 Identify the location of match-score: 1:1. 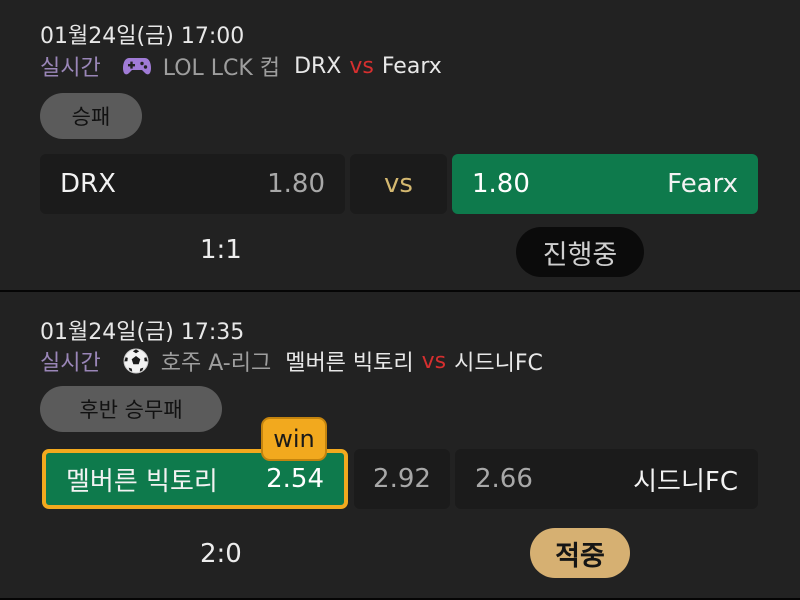
(221, 250).